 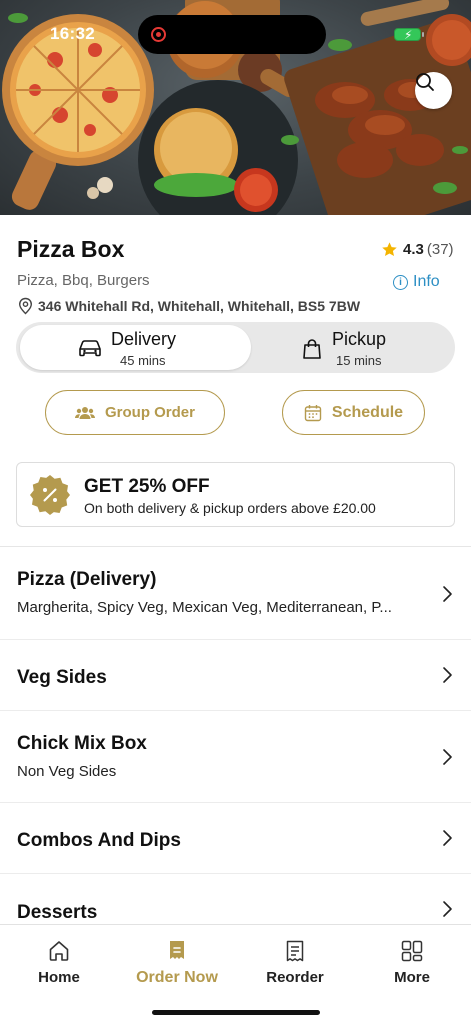 I want to click on group-order-label: Group Order, so click(x=149, y=412).